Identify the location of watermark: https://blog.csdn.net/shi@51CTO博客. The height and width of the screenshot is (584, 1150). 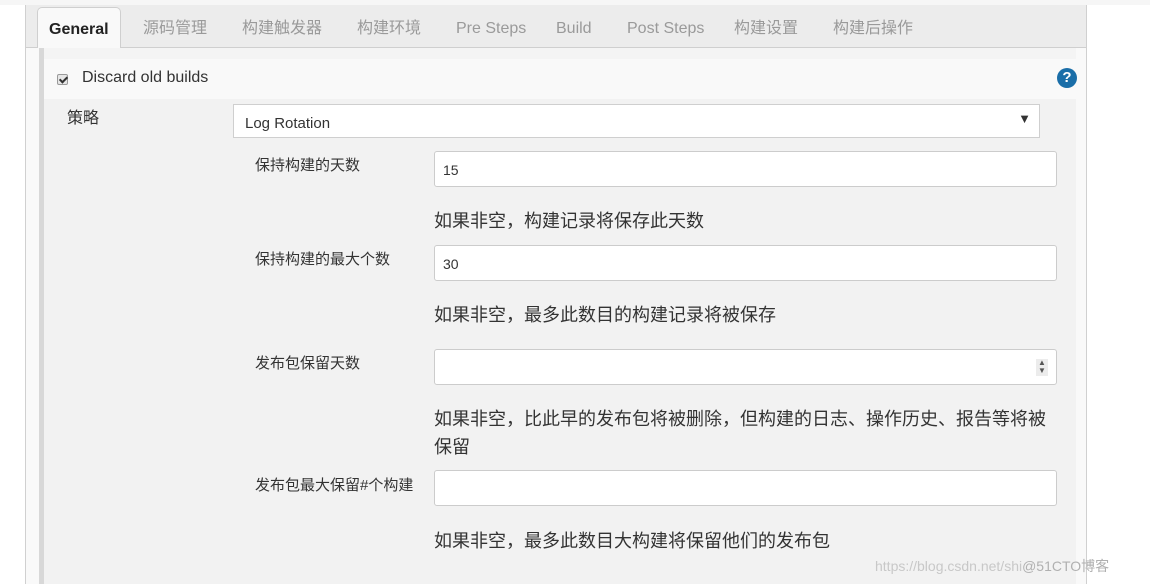
(992, 566).